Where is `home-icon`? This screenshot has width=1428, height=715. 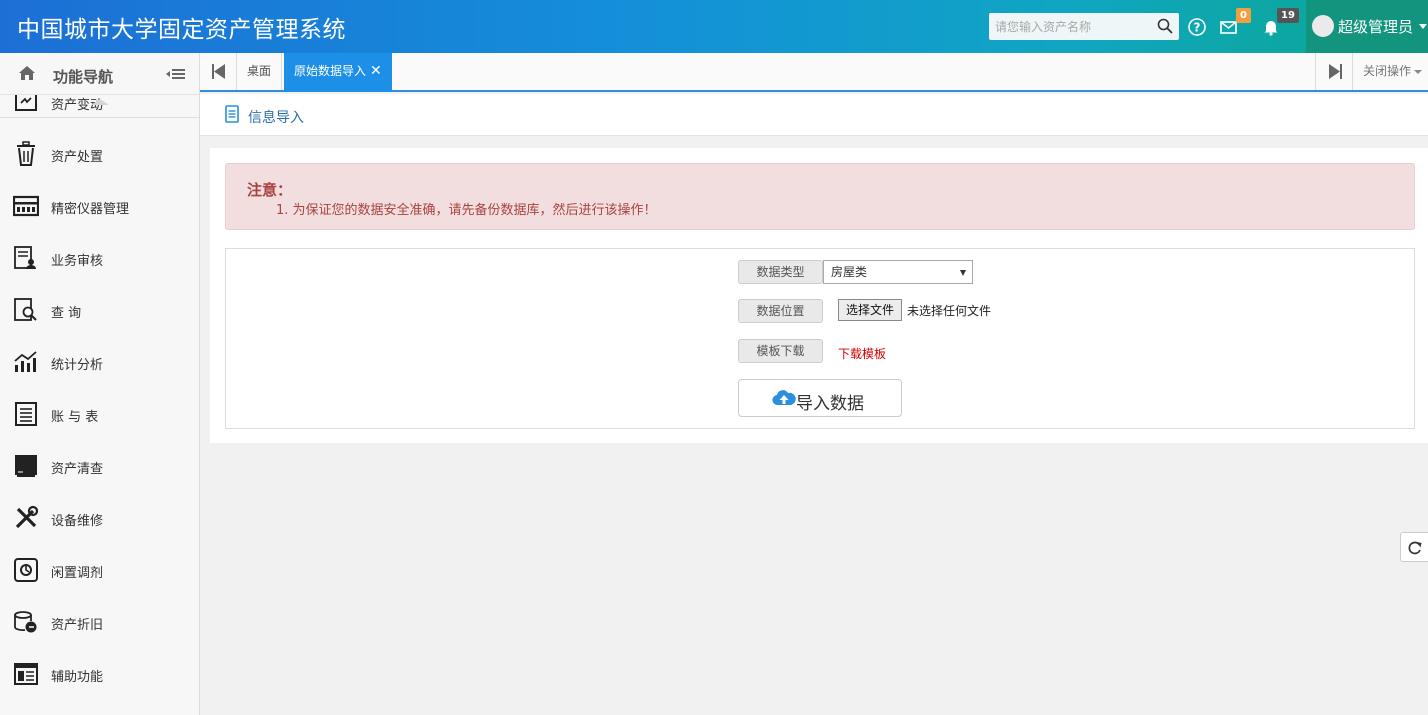
home-icon is located at coordinates (27, 73).